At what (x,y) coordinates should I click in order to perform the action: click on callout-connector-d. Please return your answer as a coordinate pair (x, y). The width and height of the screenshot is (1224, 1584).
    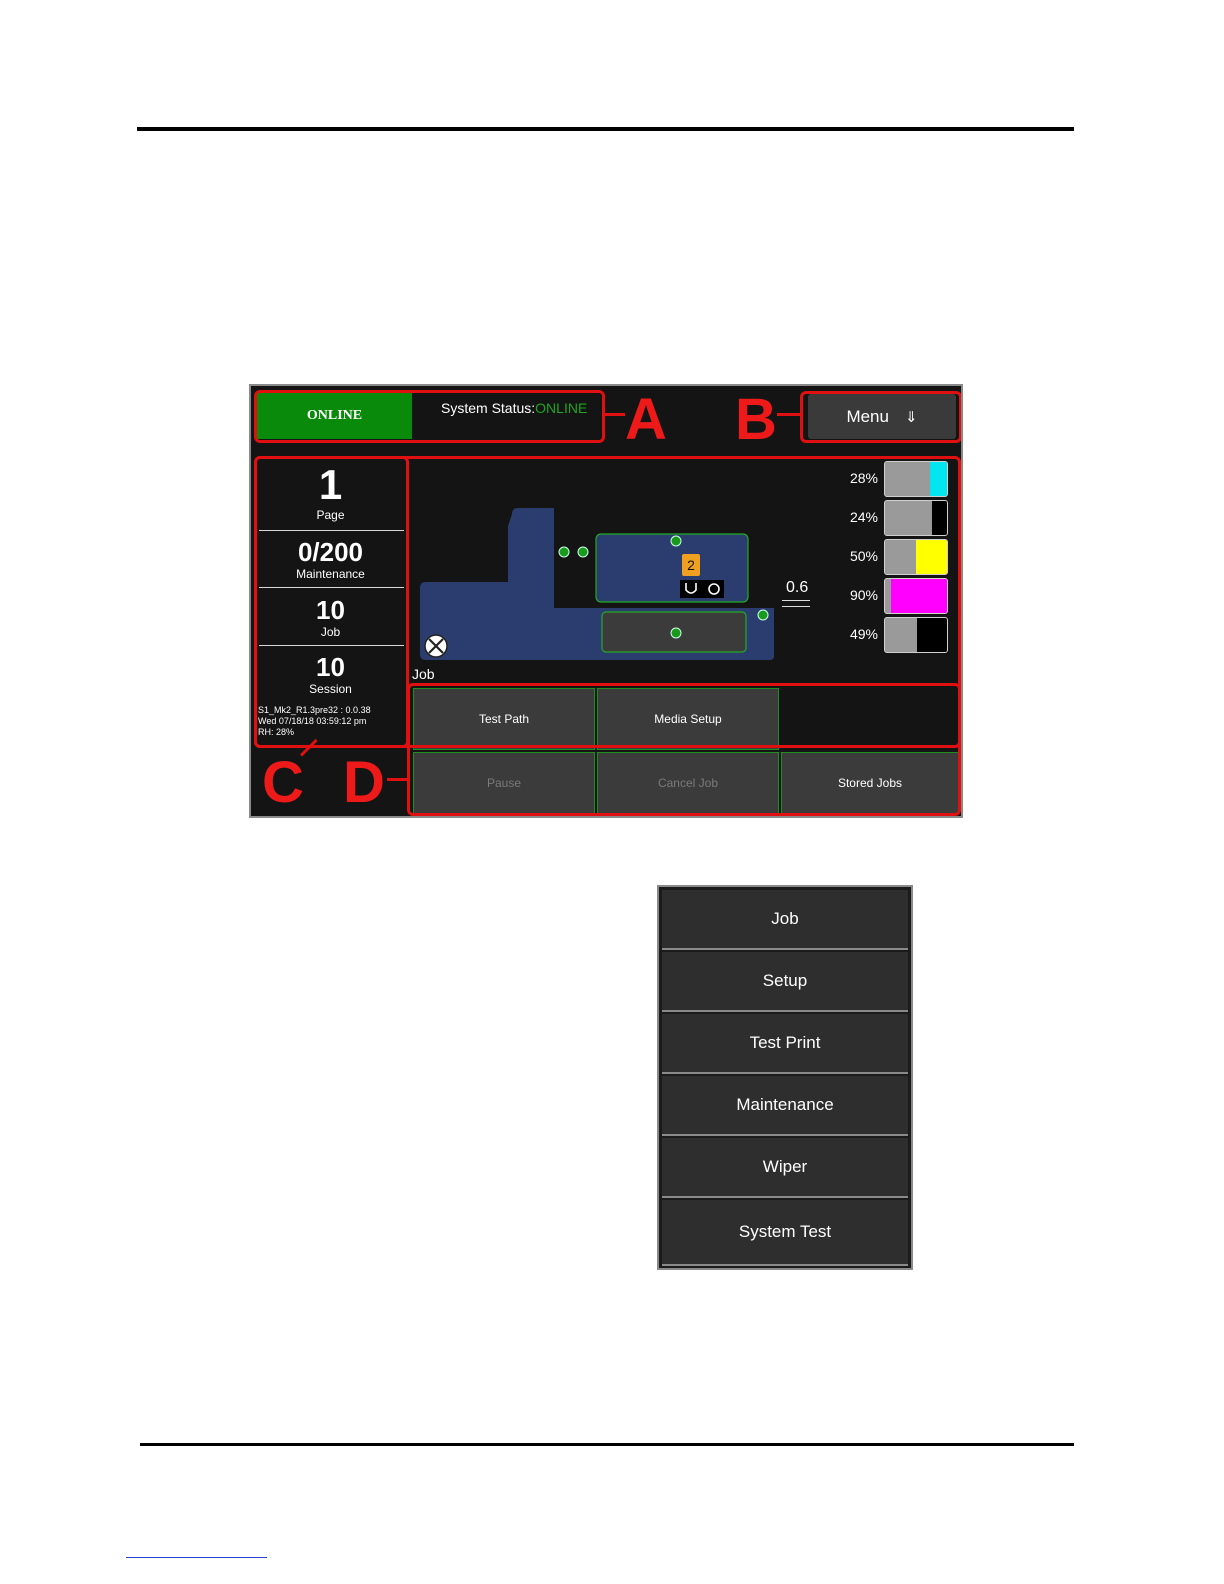
    Looking at the image, I should click on (398, 779).